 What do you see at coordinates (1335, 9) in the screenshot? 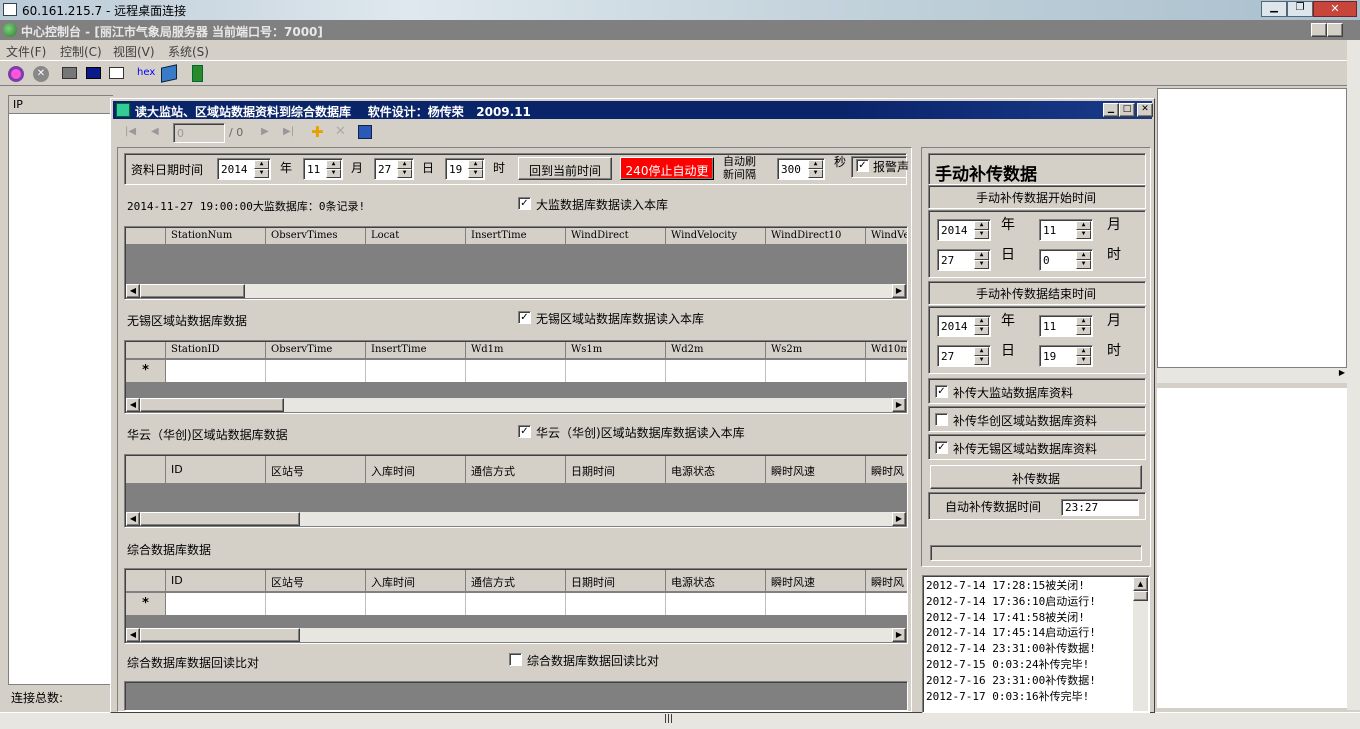
I see `rdp-close-button: ✕` at bounding box center [1335, 9].